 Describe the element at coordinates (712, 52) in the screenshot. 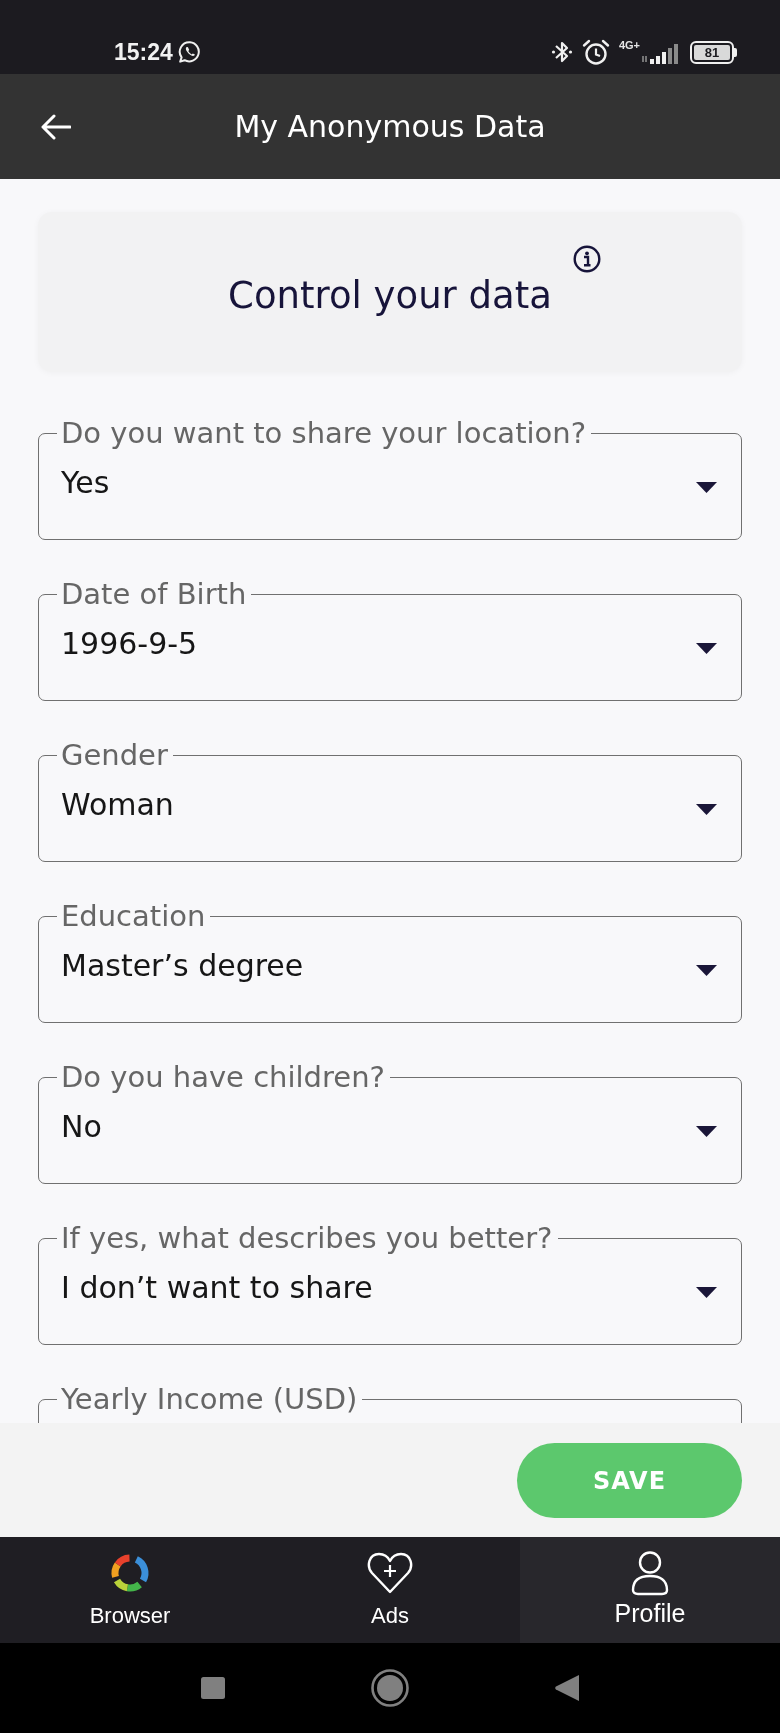

I see `battery-percent: 81` at that location.